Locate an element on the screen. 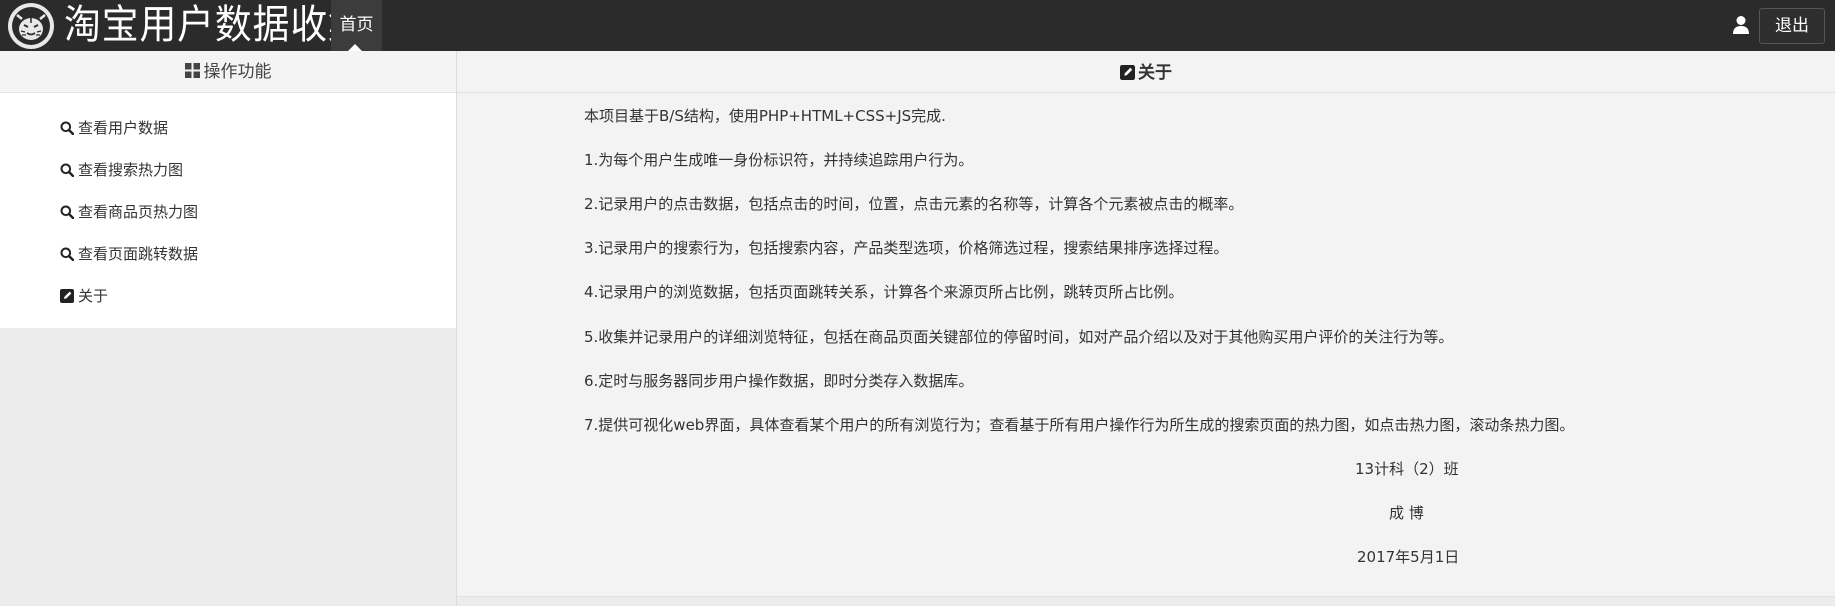  sidebar-item-label: 关于 is located at coordinates (93, 296).